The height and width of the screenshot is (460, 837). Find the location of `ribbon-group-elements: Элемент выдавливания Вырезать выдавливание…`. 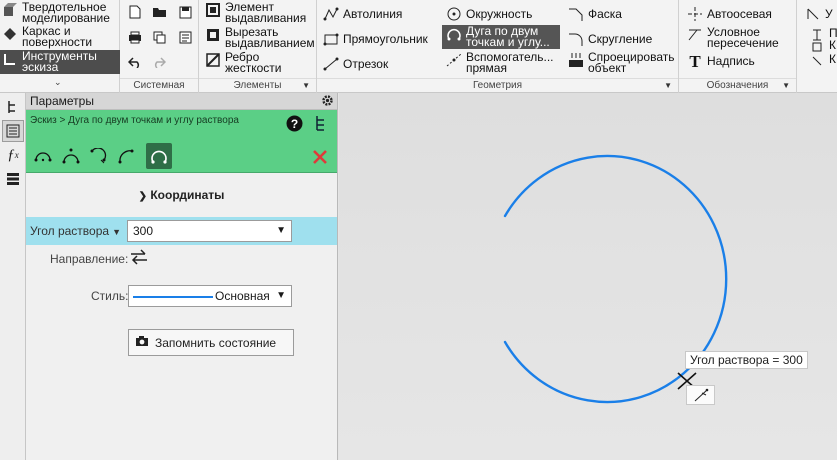

ribbon-group-elements: Элемент выдавливания Вырезать выдавливание… is located at coordinates (258, 46).